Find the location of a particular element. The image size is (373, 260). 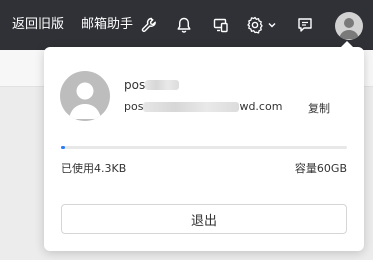

user-silhouette-icon is located at coordinates (85, 100).